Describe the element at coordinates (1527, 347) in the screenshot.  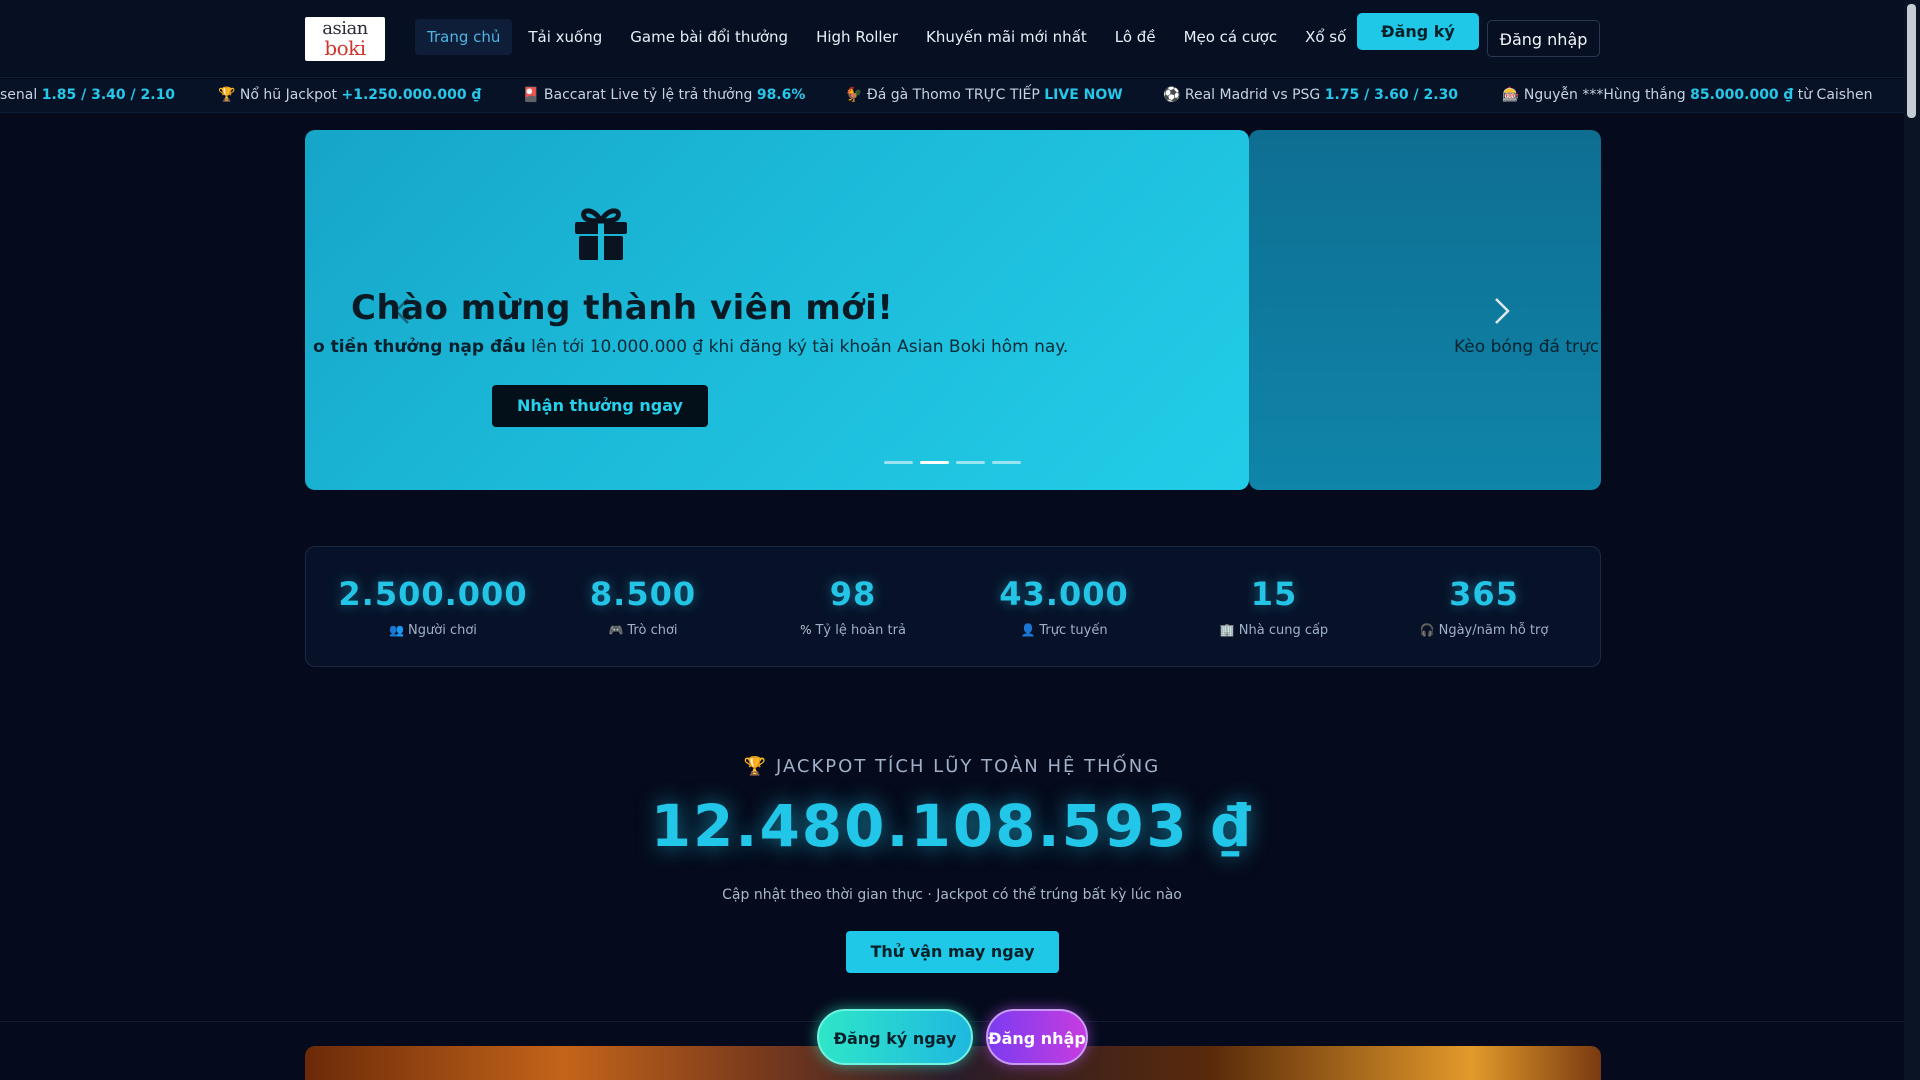
I see `next-slide-subtitle: Kèo bóng đá trực` at that location.